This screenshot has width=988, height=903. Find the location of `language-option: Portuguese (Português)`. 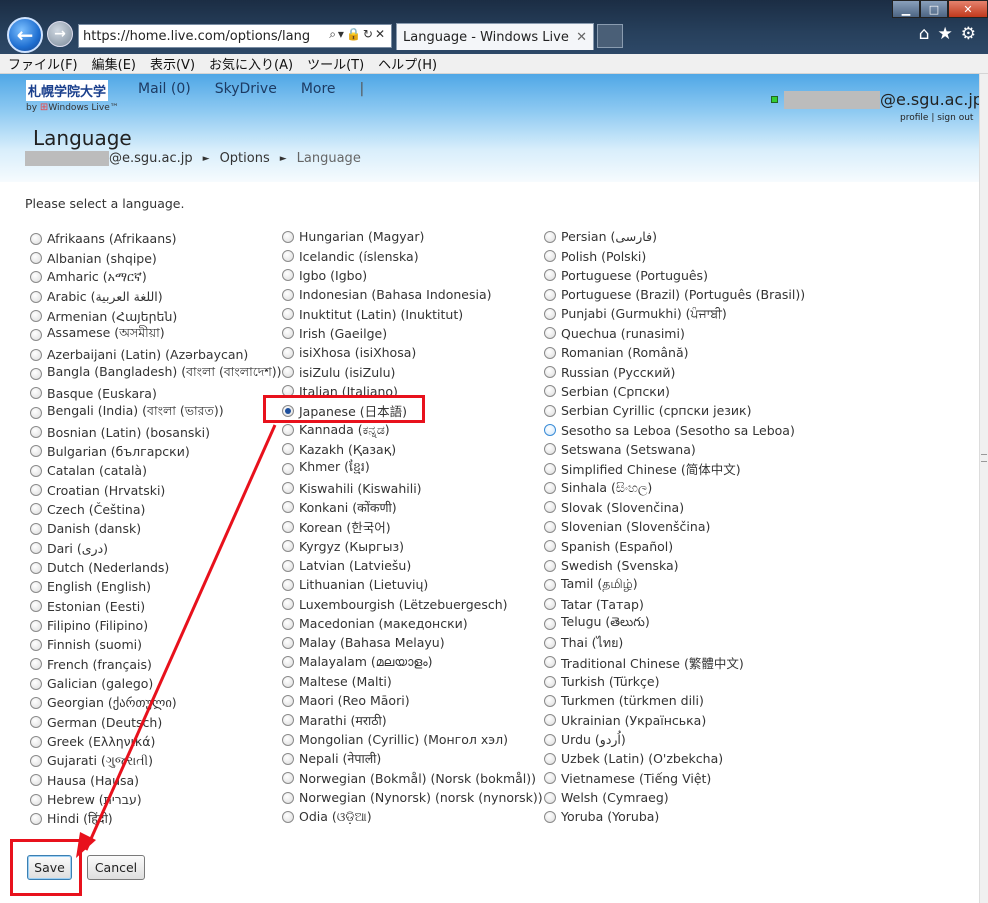

language-option: Portuguese (Português) is located at coordinates (674, 275).